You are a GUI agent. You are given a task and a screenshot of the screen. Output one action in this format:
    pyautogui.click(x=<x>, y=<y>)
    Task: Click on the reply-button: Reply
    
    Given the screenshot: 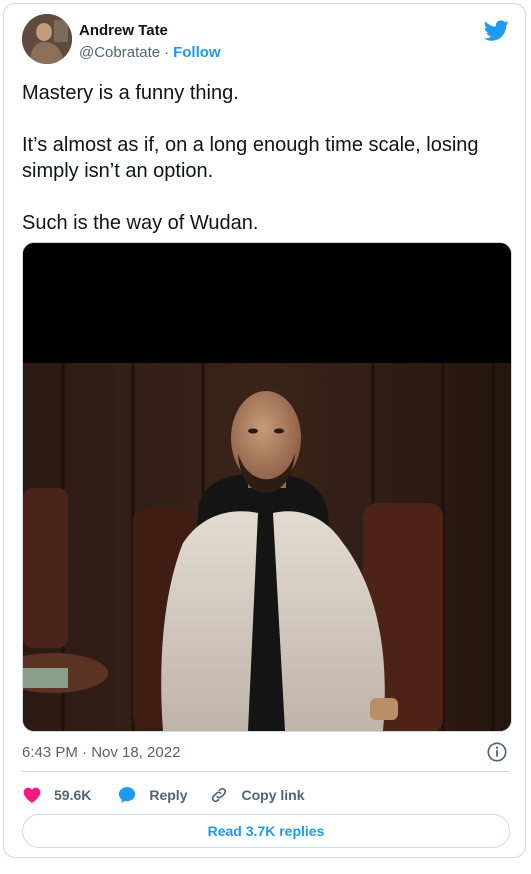 What is the action you would take?
    pyautogui.click(x=152, y=795)
    